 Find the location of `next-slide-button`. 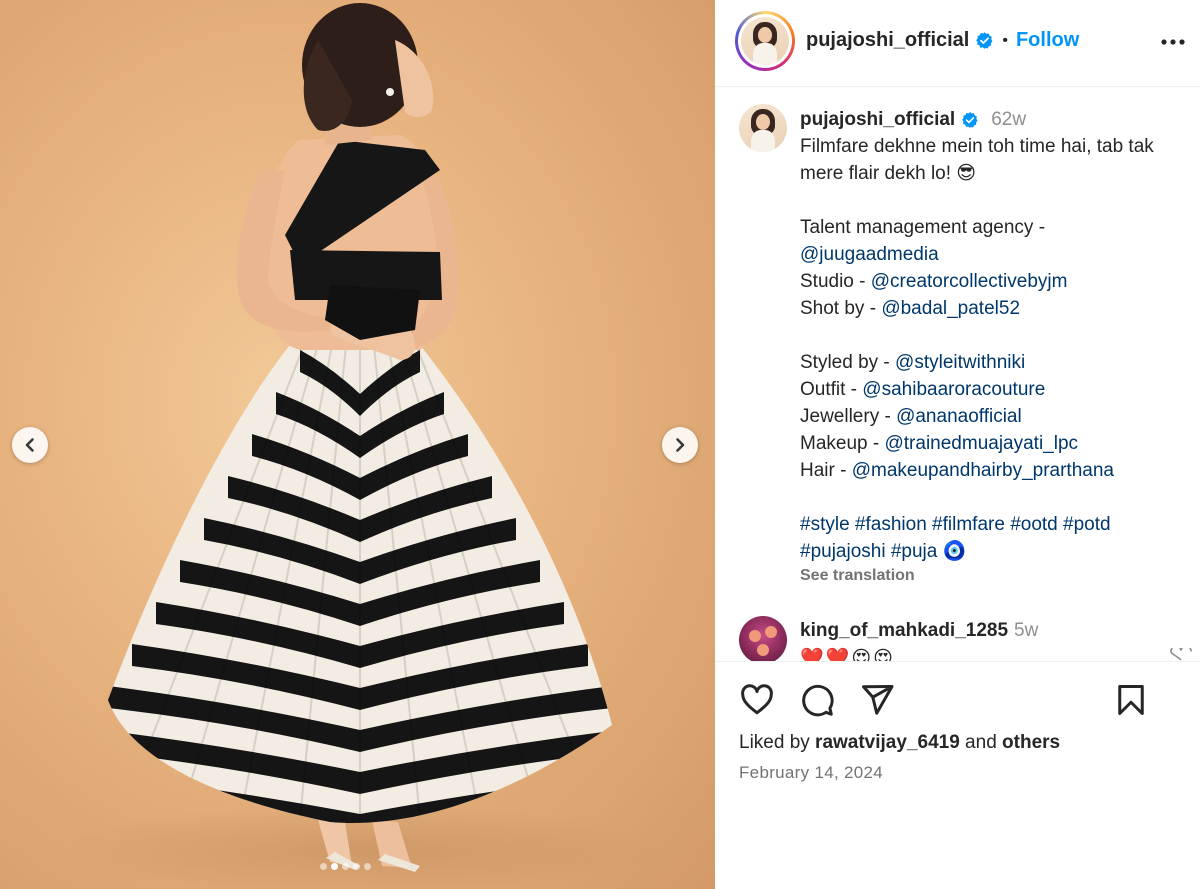

next-slide-button is located at coordinates (680, 445).